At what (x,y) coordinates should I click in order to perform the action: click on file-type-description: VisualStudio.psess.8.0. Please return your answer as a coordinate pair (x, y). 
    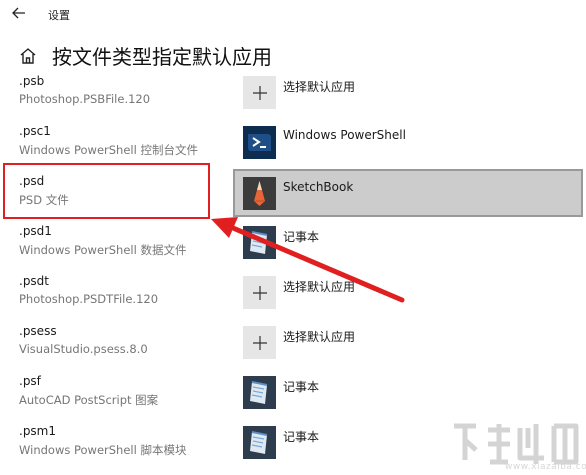
    Looking at the image, I should click on (83, 349).